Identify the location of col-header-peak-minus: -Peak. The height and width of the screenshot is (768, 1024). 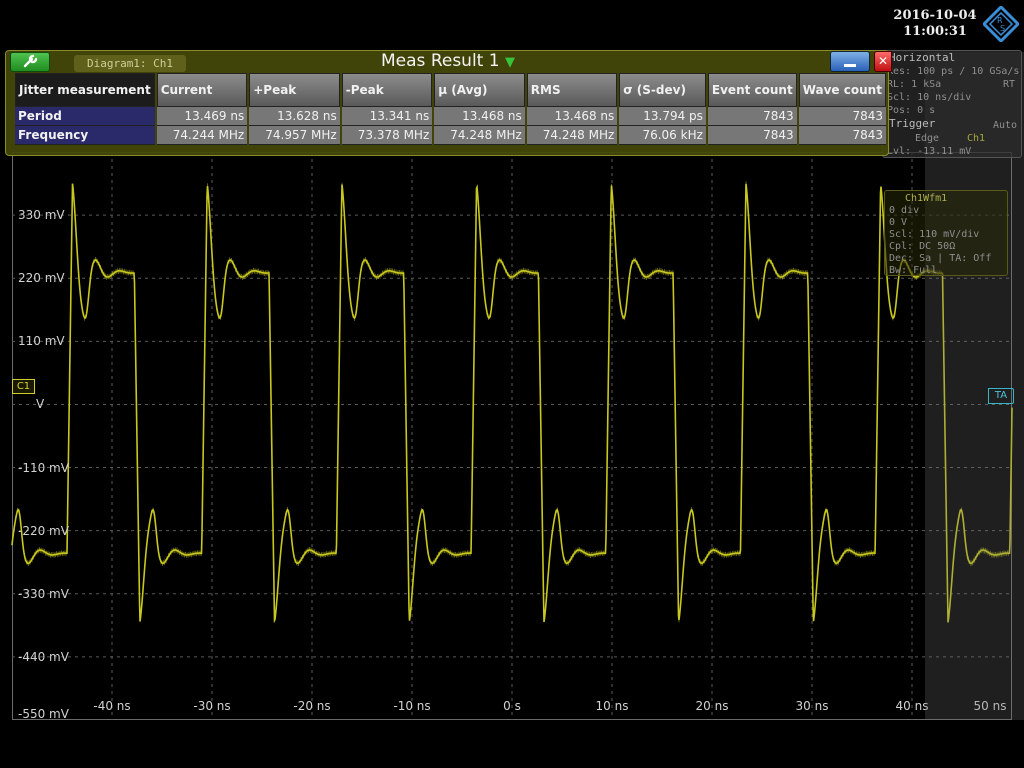
(387, 90).